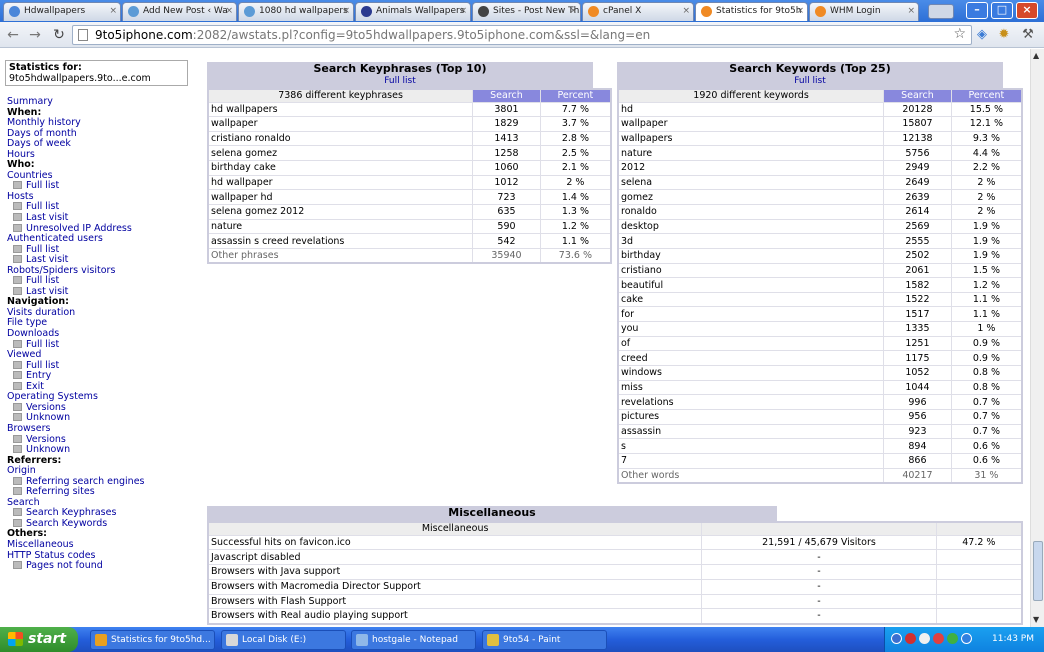 This screenshot has height=652, width=1044. I want to click on keywords-full-list-link: Full list, so click(810, 81).